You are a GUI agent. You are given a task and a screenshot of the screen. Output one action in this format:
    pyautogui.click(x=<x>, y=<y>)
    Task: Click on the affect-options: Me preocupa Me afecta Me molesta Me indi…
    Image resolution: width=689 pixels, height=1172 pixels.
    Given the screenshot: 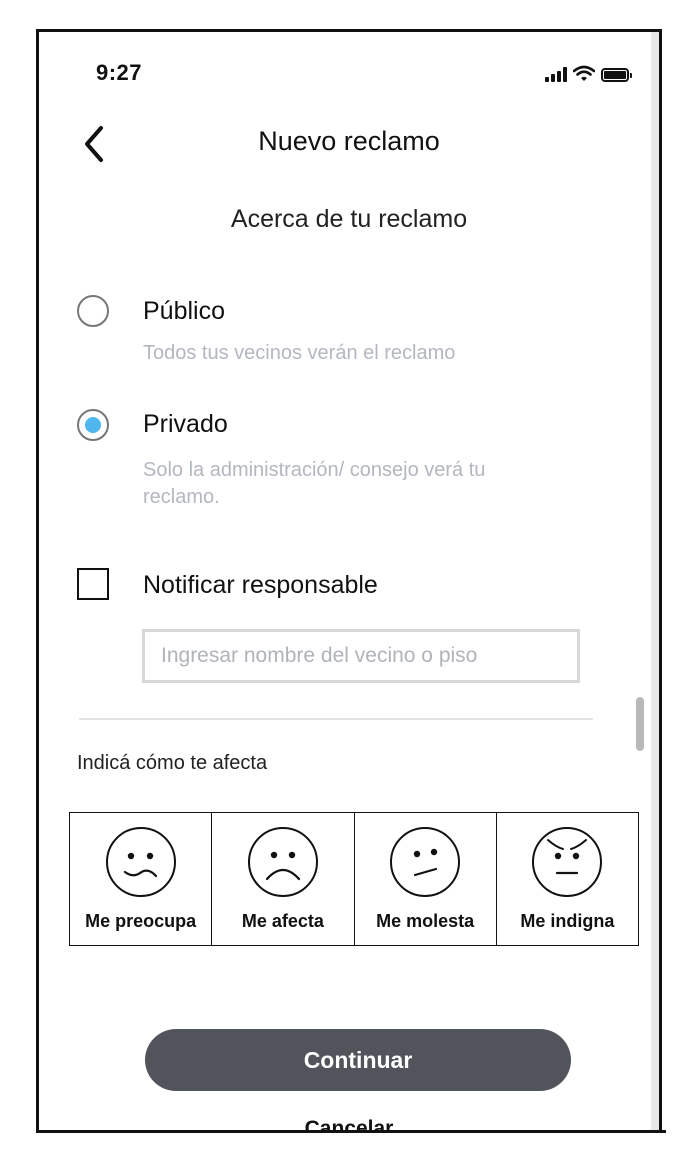 What is the action you would take?
    pyautogui.click(x=354, y=879)
    